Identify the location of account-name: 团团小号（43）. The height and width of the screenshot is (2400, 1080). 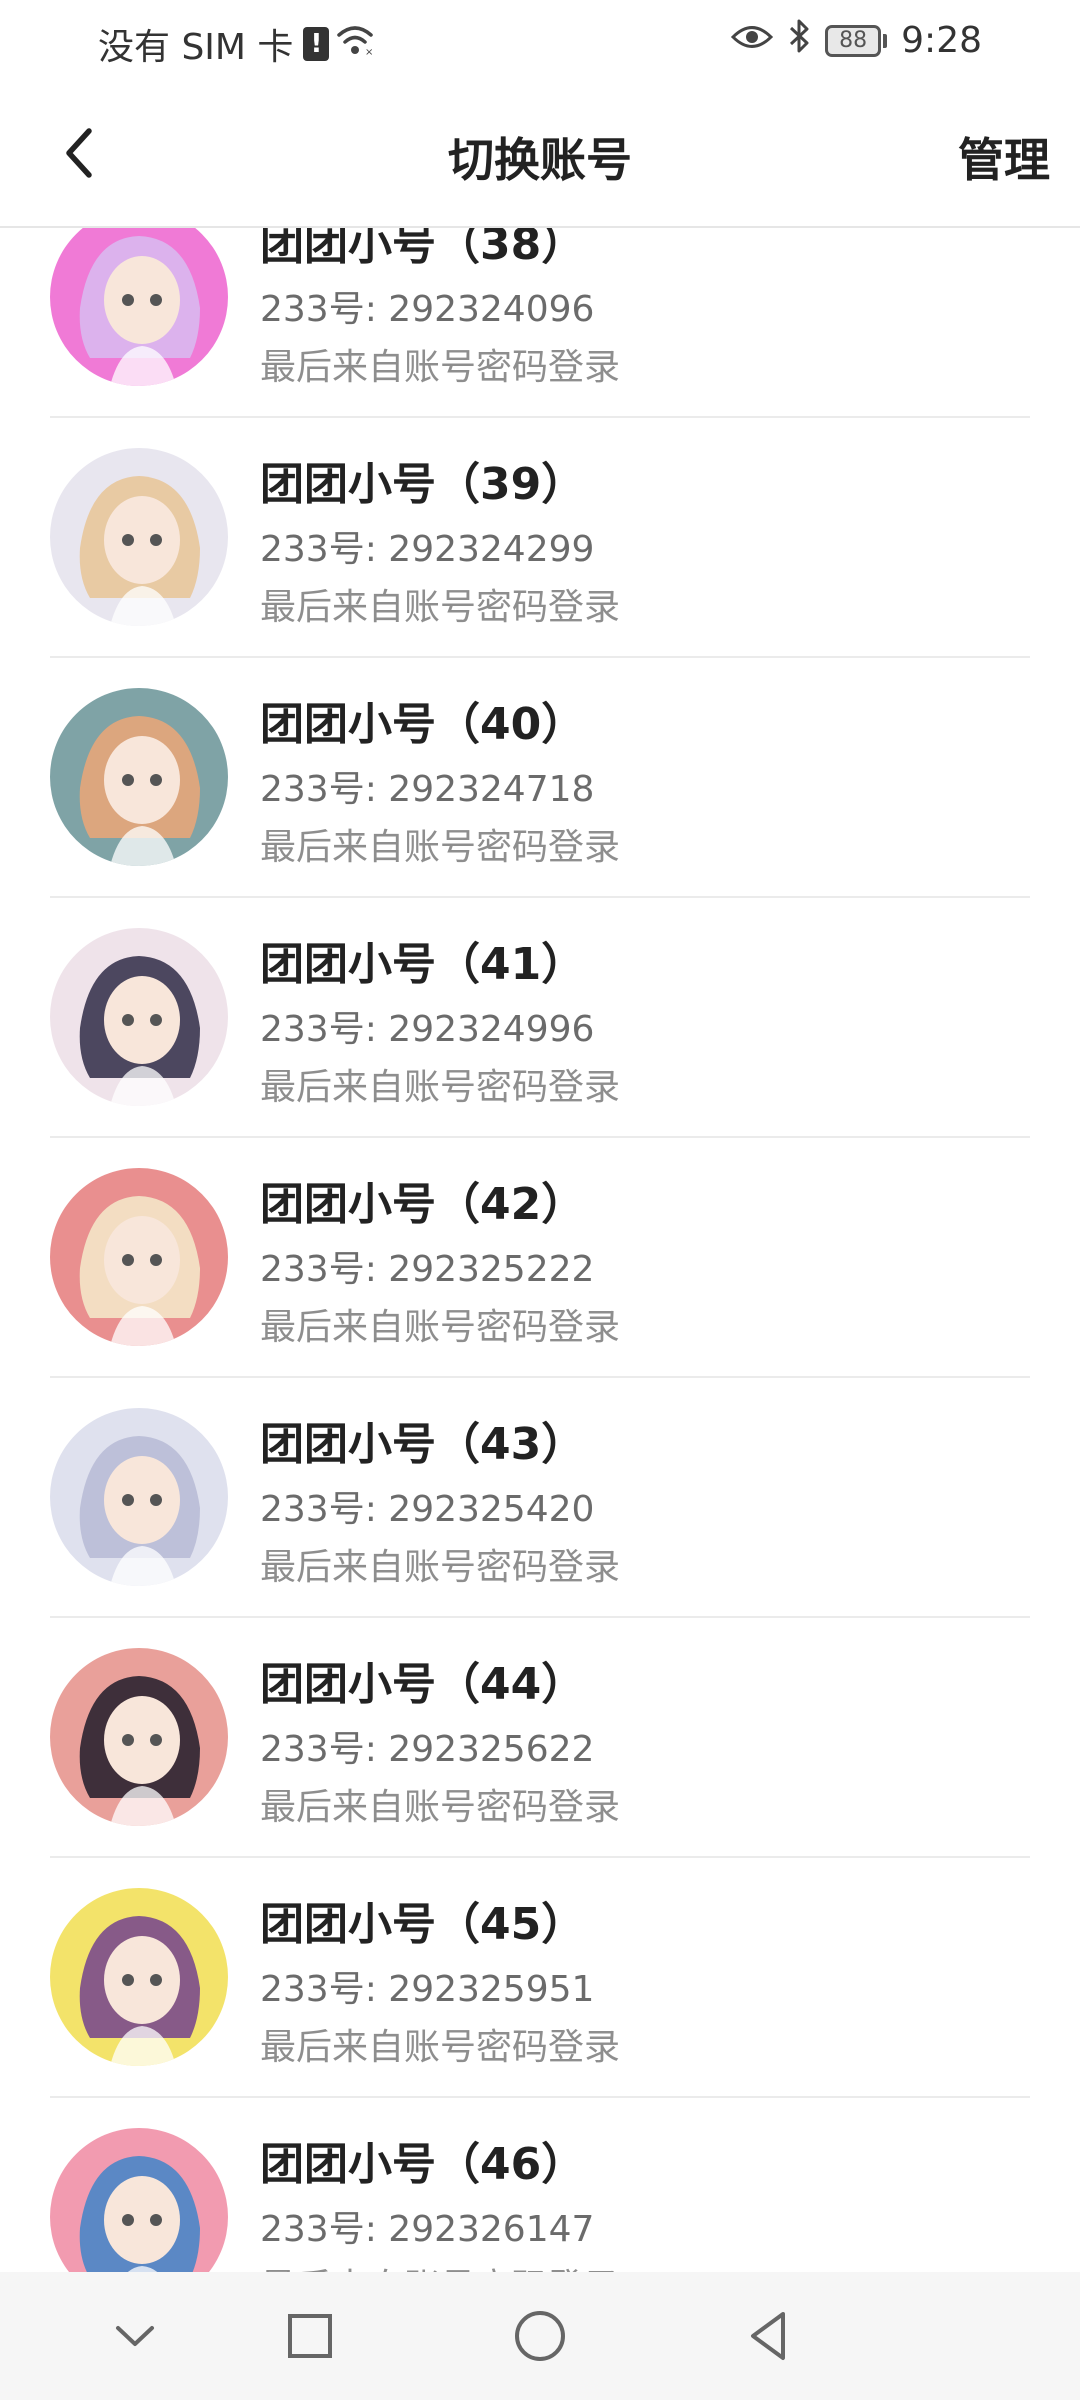
(423, 1444).